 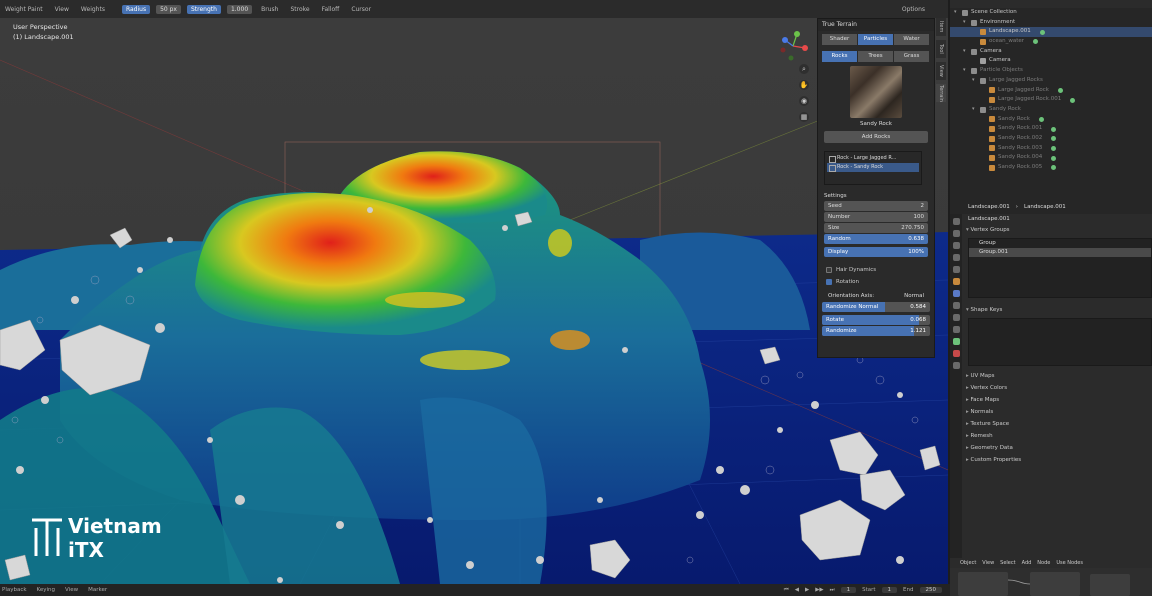 What do you see at coordinates (1051, 91) in the screenshot?
I see `outliner-row: Large Jagged Rock` at bounding box center [1051, 91].